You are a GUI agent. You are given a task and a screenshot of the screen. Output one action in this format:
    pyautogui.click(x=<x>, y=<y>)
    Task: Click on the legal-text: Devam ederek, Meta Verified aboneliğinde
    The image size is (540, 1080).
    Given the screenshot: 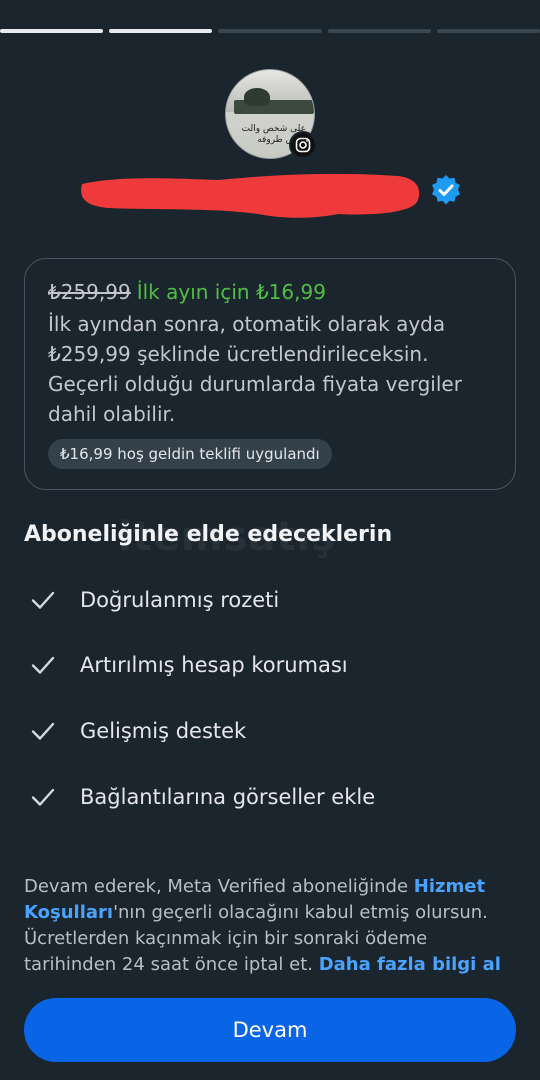 What is the action you would take?
    pyautogui.click(x=219, y=886)
    